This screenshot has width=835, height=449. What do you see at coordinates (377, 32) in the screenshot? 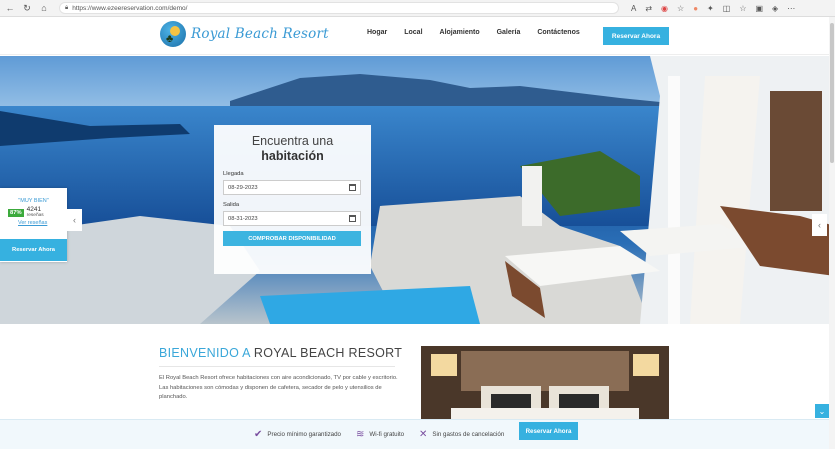
I see `menu-item-hogar: Hogar` at bounding box center [377, 32].